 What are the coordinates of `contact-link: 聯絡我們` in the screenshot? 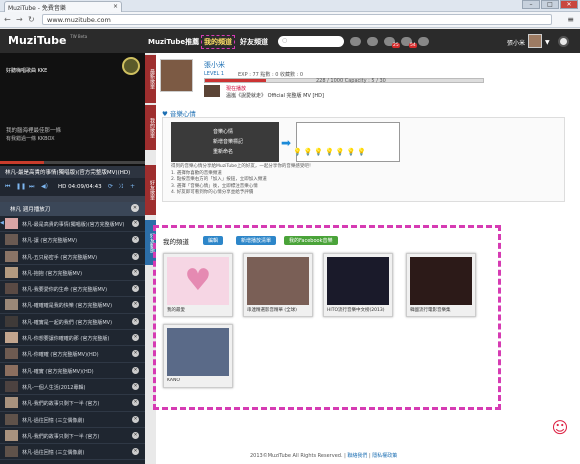 It's located at (357, 456).